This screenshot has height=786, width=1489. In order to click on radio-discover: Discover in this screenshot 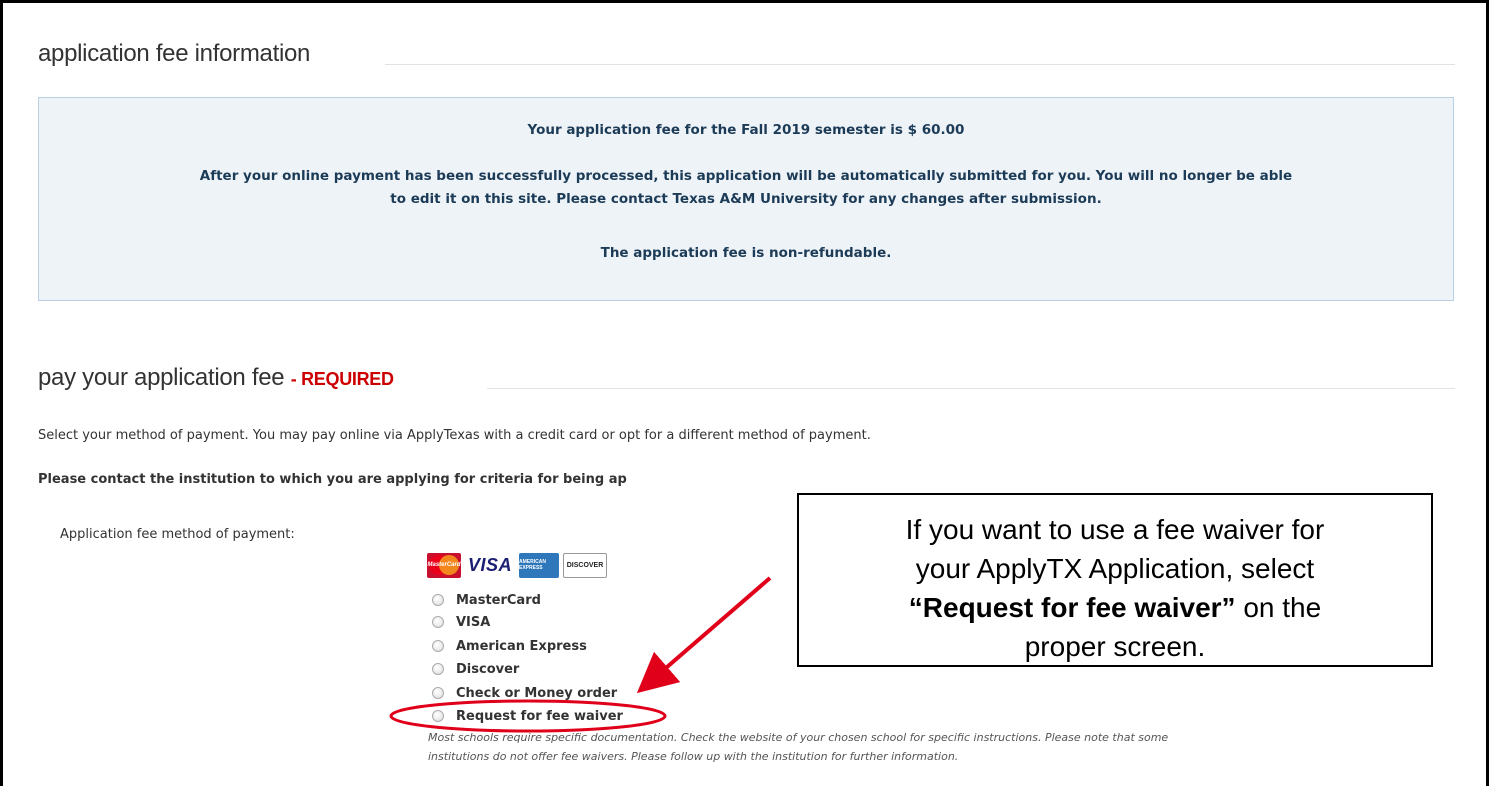, I will do `click(475, 669)`.